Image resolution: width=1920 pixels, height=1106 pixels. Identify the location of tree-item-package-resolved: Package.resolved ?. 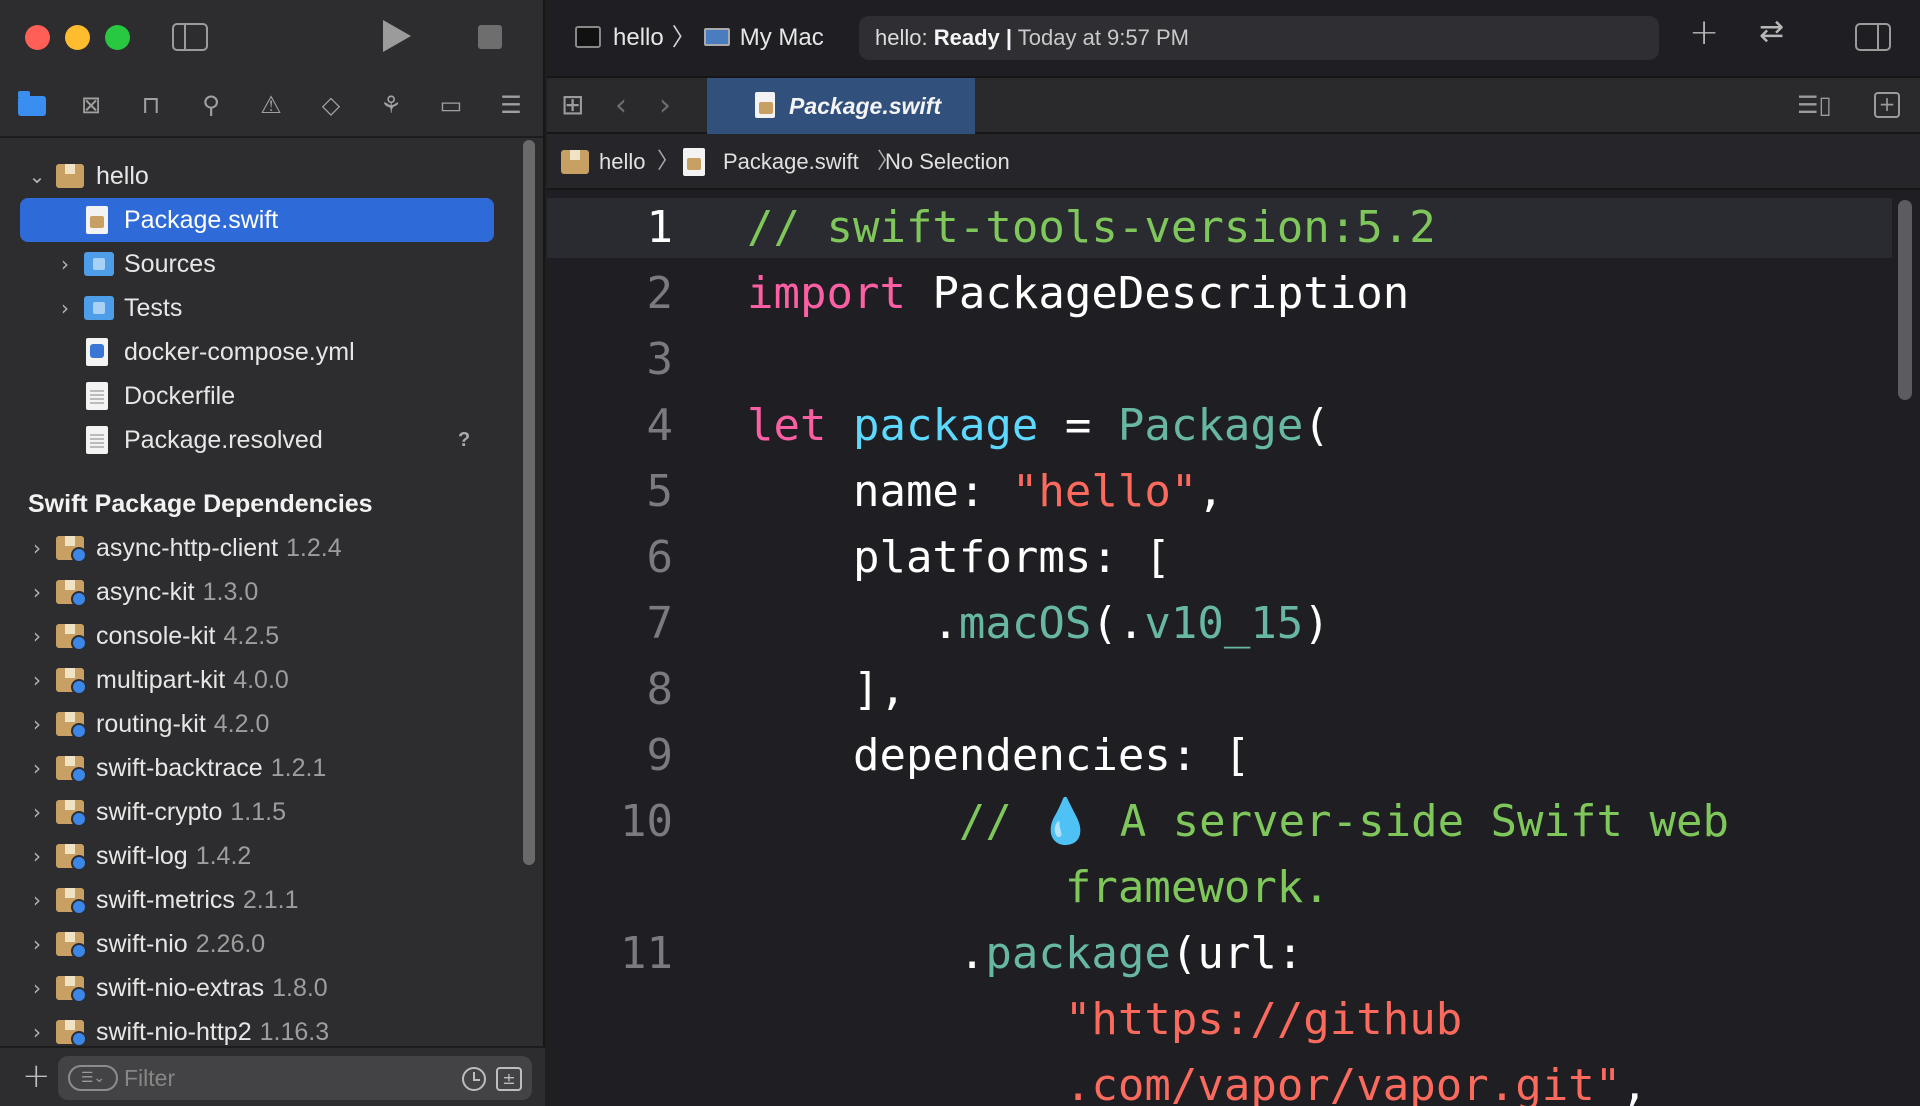
(260, 440).